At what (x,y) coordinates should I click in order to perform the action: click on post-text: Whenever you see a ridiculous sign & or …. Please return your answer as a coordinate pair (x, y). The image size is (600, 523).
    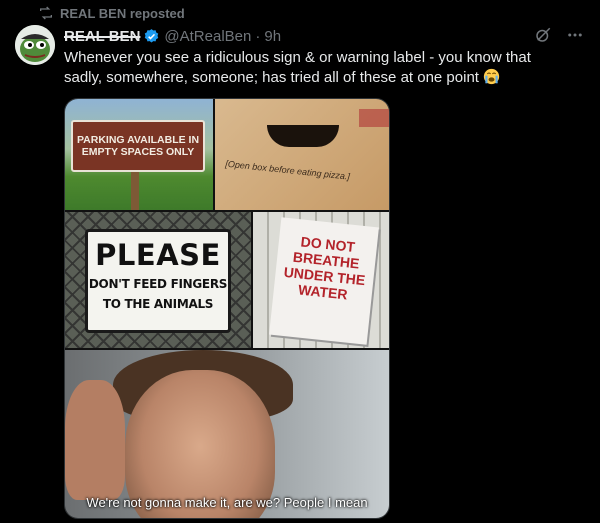
    Looking at the image, I should click on (314, 68).